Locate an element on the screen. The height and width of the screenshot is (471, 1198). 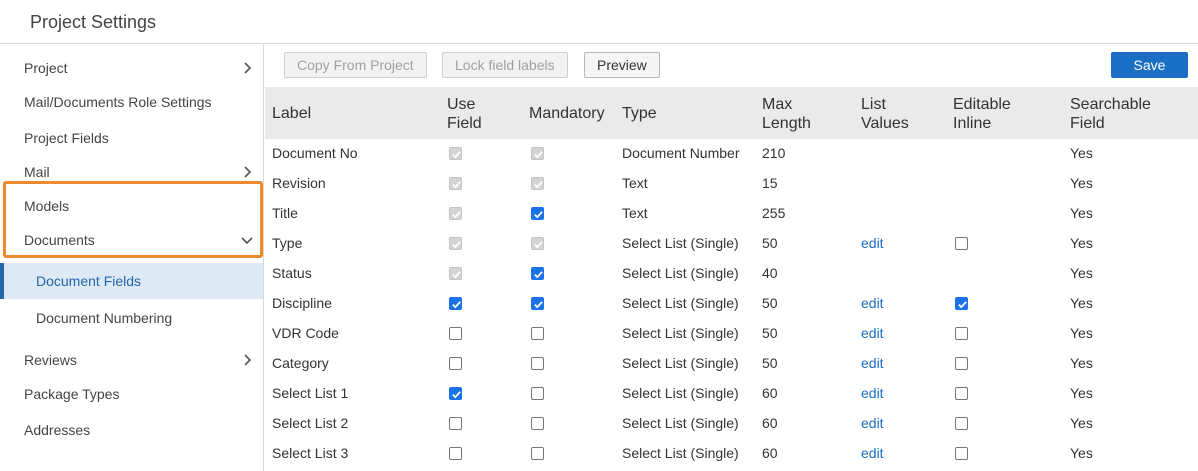
sidebar-item-addresses: Addresses is located at coordinates (131, 430).